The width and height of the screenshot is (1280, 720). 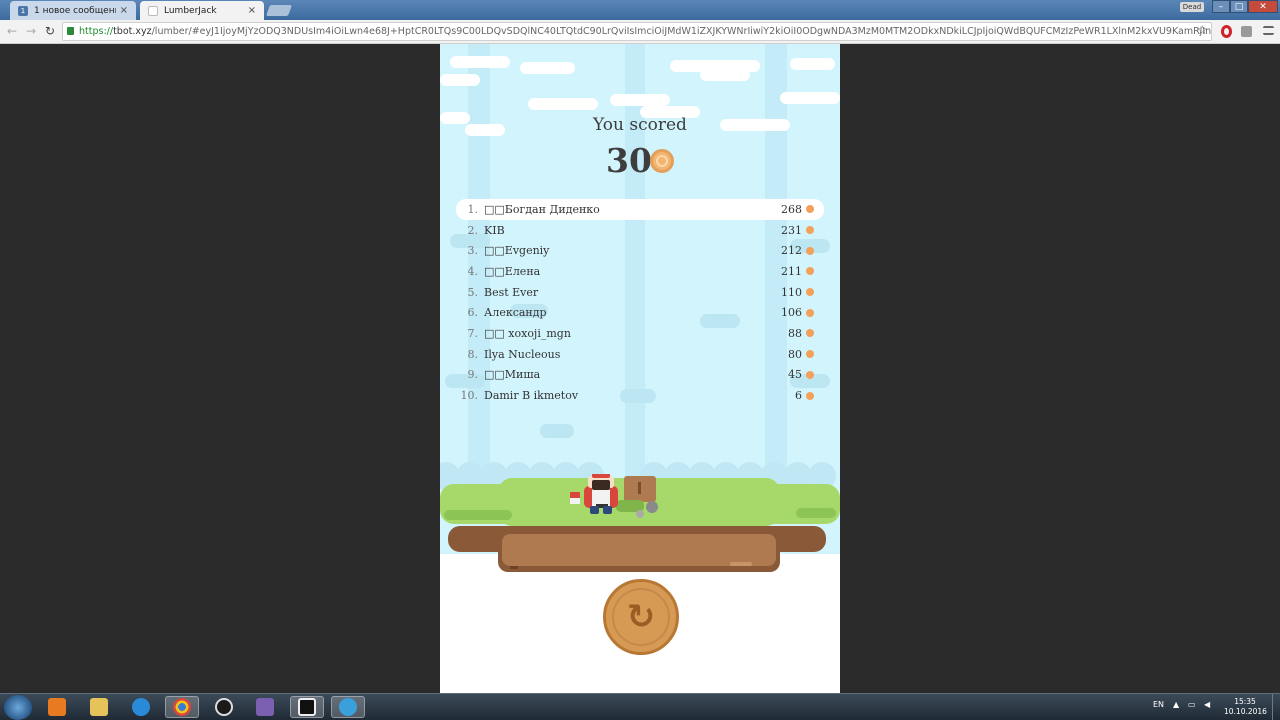 What do you see at coordinates (640, 706) in the screenshot?
I see `windows-taskbar: EN ▲ ▭ ◀ 15:35 10.10.2016` at bounding box center [640, 706].